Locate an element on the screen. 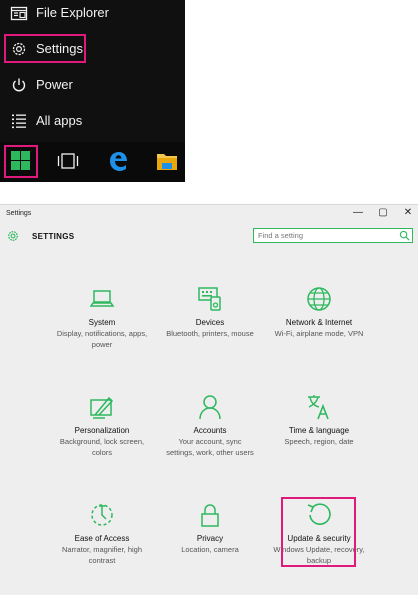  globe-icon is located at coordinates (319, 299).